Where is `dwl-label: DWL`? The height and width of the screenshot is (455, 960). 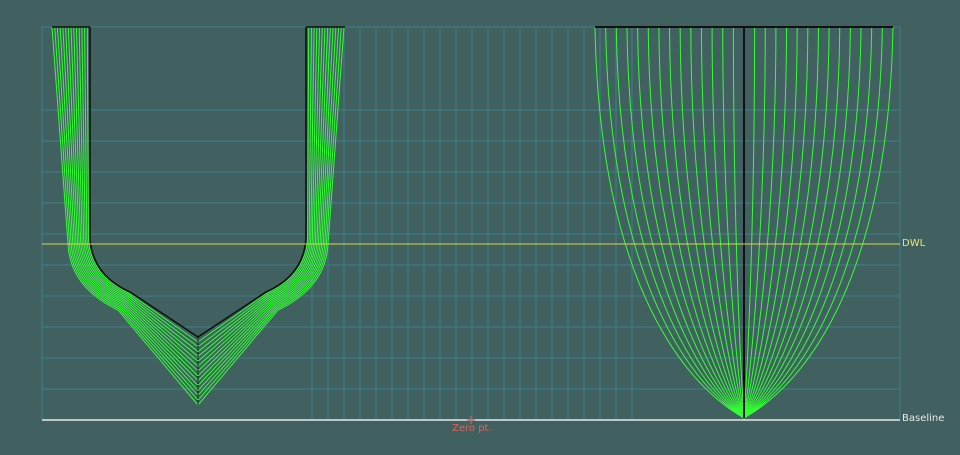 dwl-label: DWL is located at coordinates (914, 243).